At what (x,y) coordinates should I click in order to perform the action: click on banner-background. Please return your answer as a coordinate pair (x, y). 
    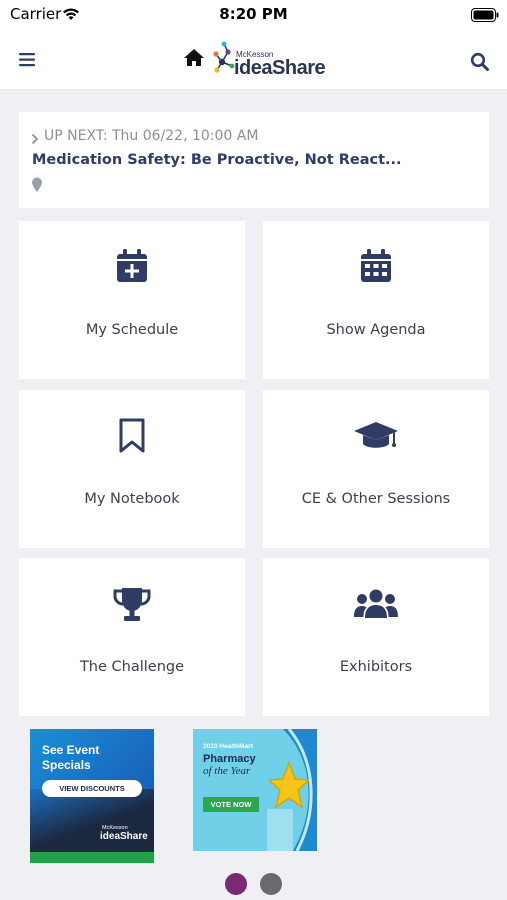
    Looking at the image, I should click on (92, 821).